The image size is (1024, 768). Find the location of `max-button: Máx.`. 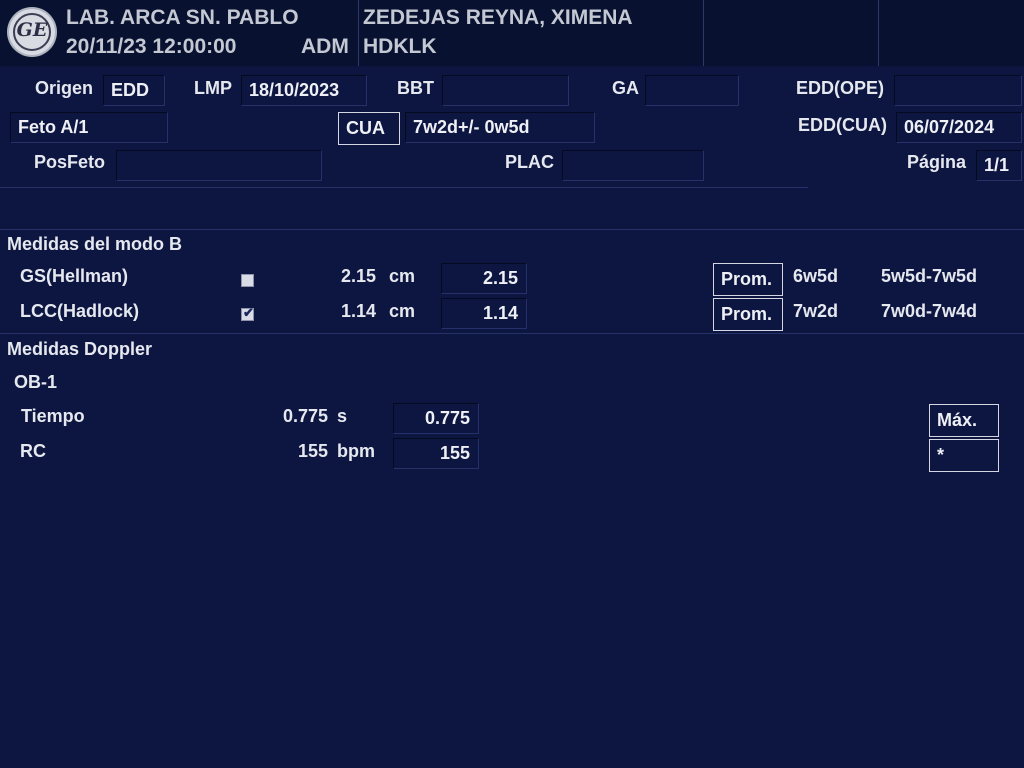

max-button: Máx. is located at coordinates (964, 420).